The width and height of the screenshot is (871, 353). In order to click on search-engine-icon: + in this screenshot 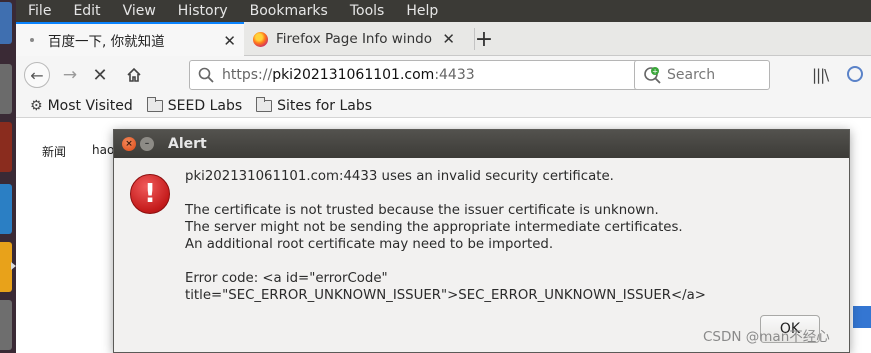, I will do `click(652, 75)`.